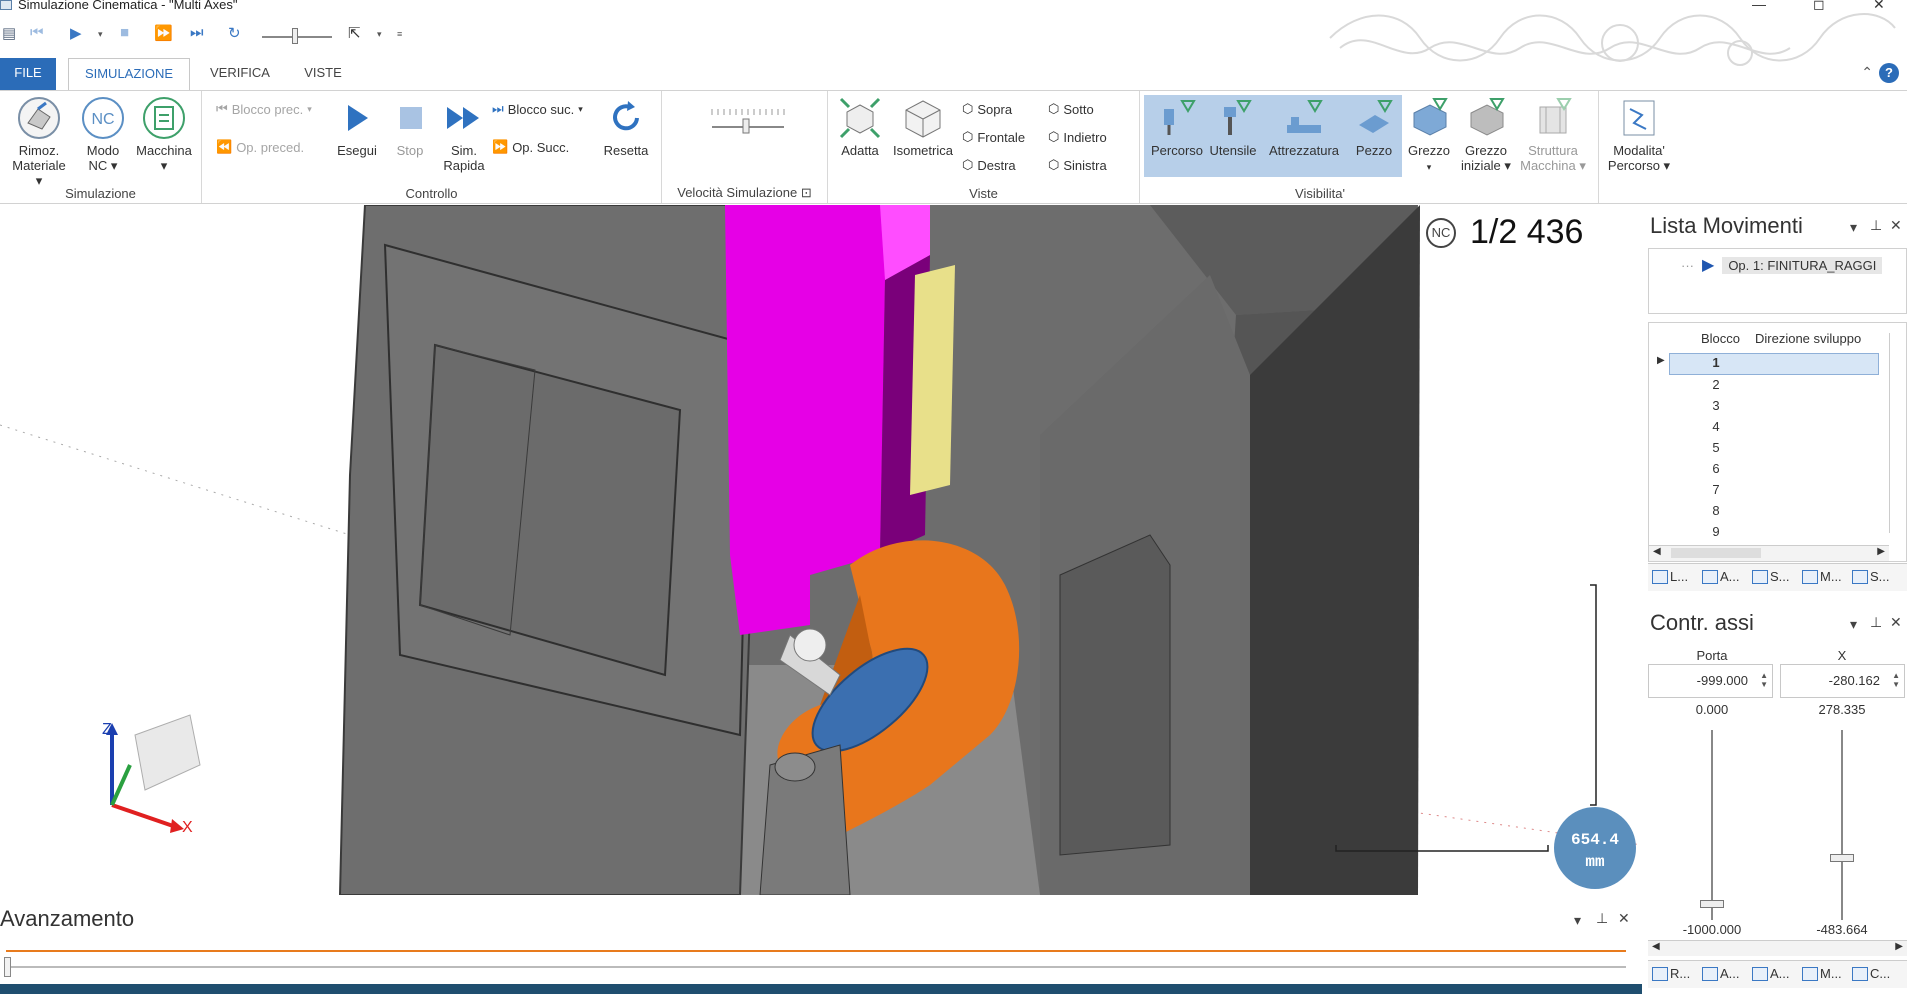 This screenshot has height=994, width=1907. Describe the element at coordinates (810, 645) in the screenshot. I see `tool-holder` at that location.